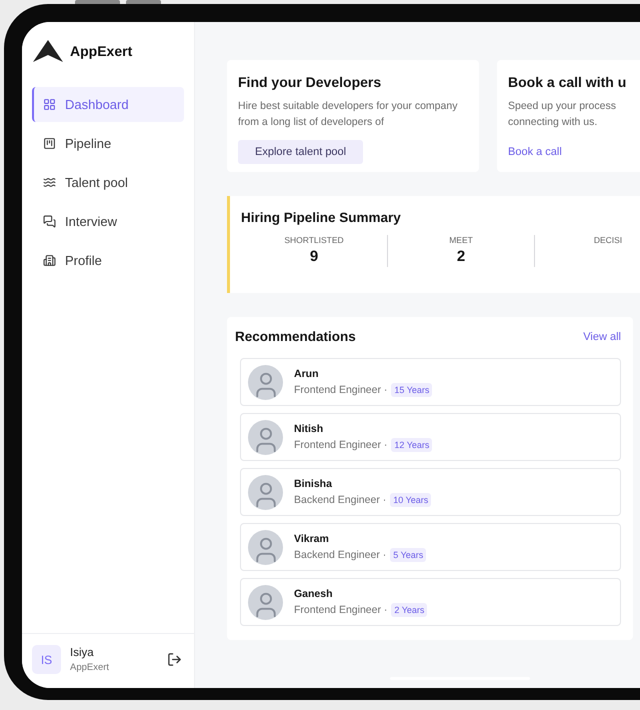 The width and height of the screenshot is (640, 710). I want to click on stat-label: MEET, so click(461, 240).